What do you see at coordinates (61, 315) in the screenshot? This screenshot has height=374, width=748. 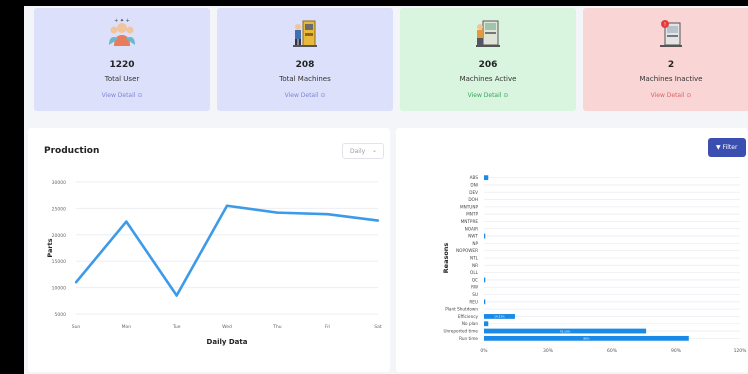 I see `y-tick-label: 5000` at bounding box center [61, 315].